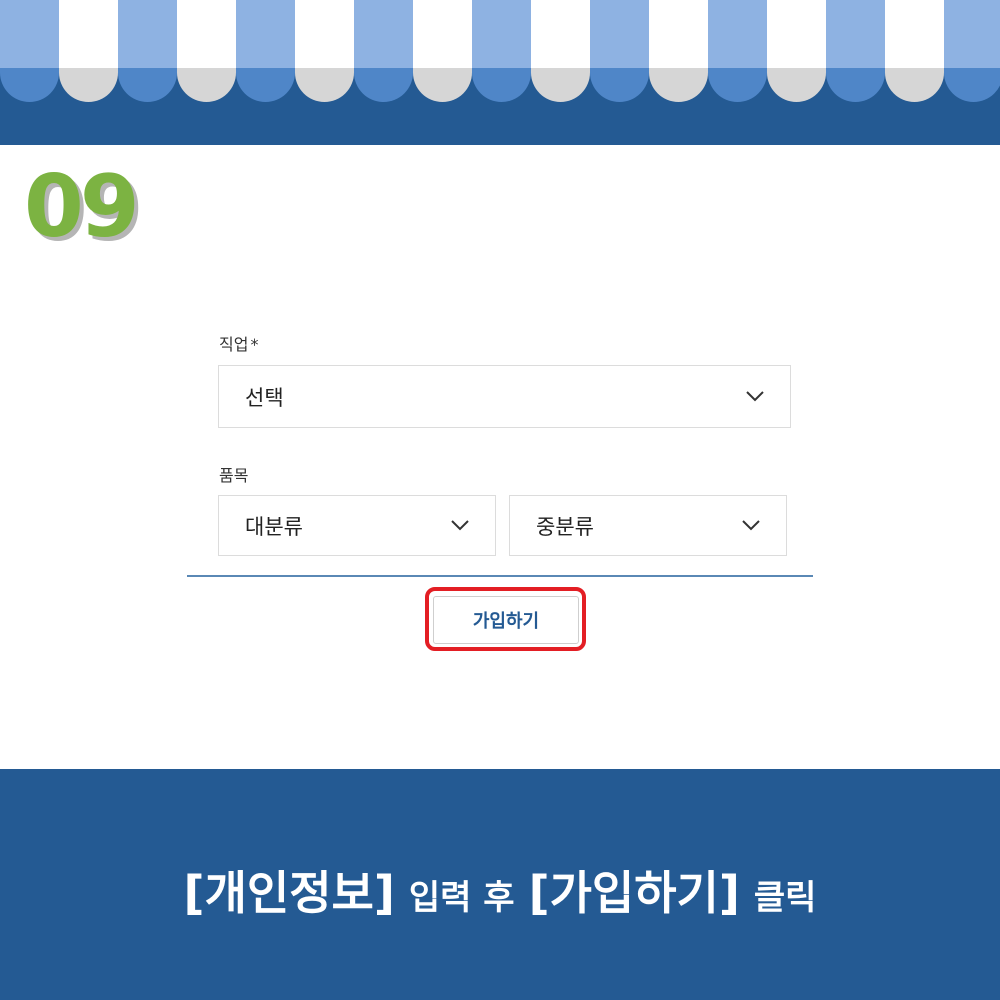 Image resolution: width=1000 pixels, height=1000 pixels. I want to click on instruction-text: [개인정보] 입력 후 [가입하기] 클릭, so click(500, 890).